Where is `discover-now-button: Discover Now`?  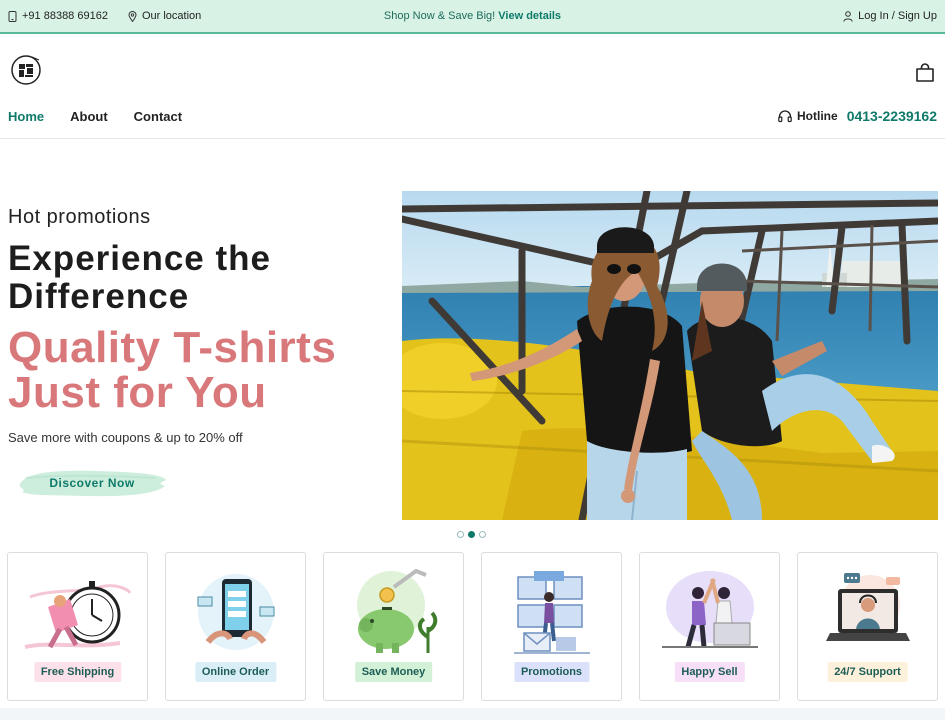
discover-now-button: Discover Now is located at coordinates (92, 483).